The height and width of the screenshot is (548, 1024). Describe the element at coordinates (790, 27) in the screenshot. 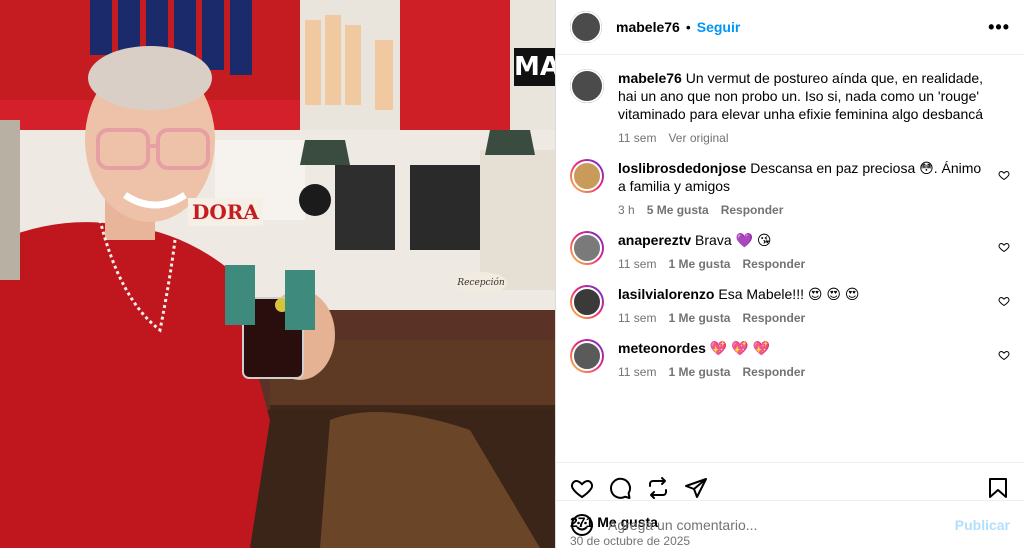

I see `post-header: mabele76 • Seguir •••` at that location.